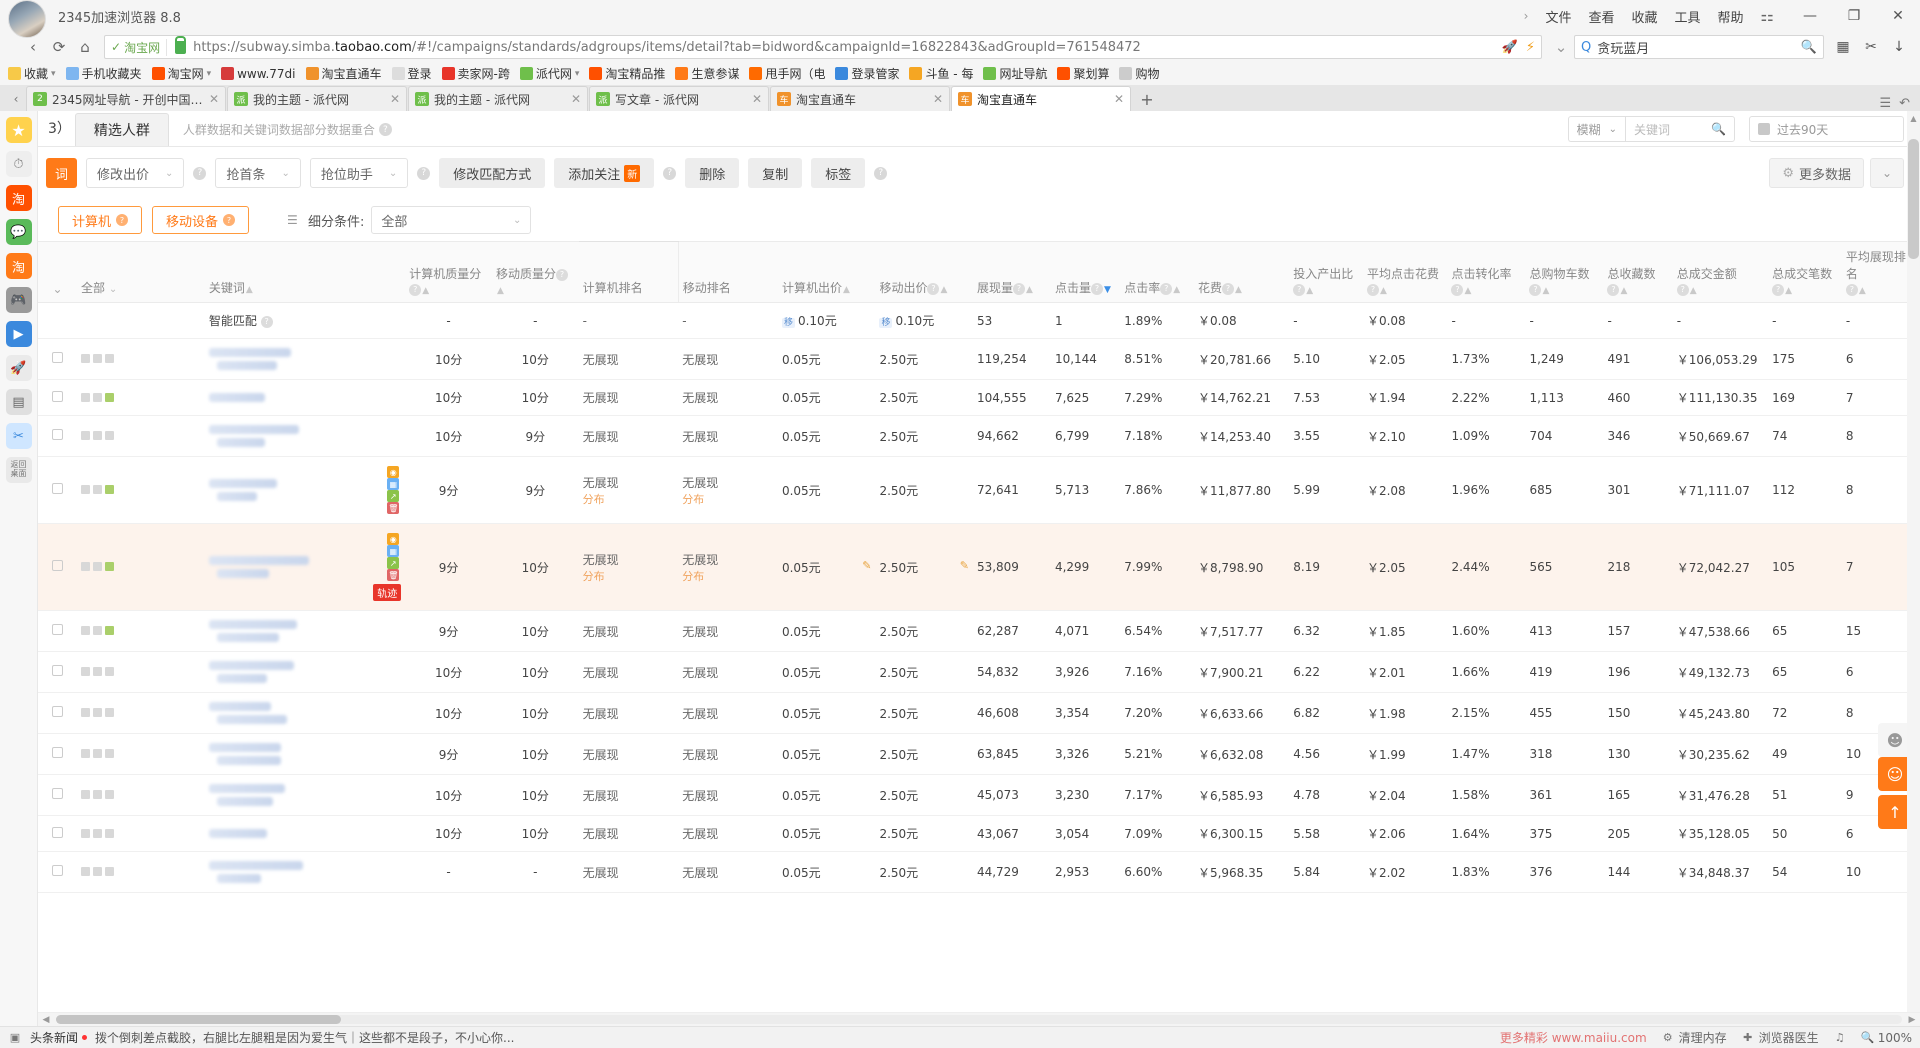  I want to click on browser-doctor-button: ✚ 浏览器医生, so click(1780, 1037).